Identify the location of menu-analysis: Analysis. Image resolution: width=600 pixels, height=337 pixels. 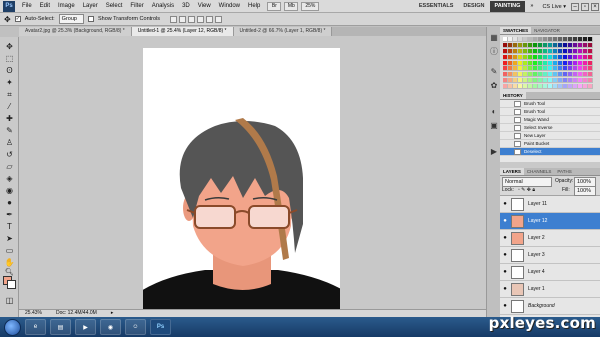
(163, 6).